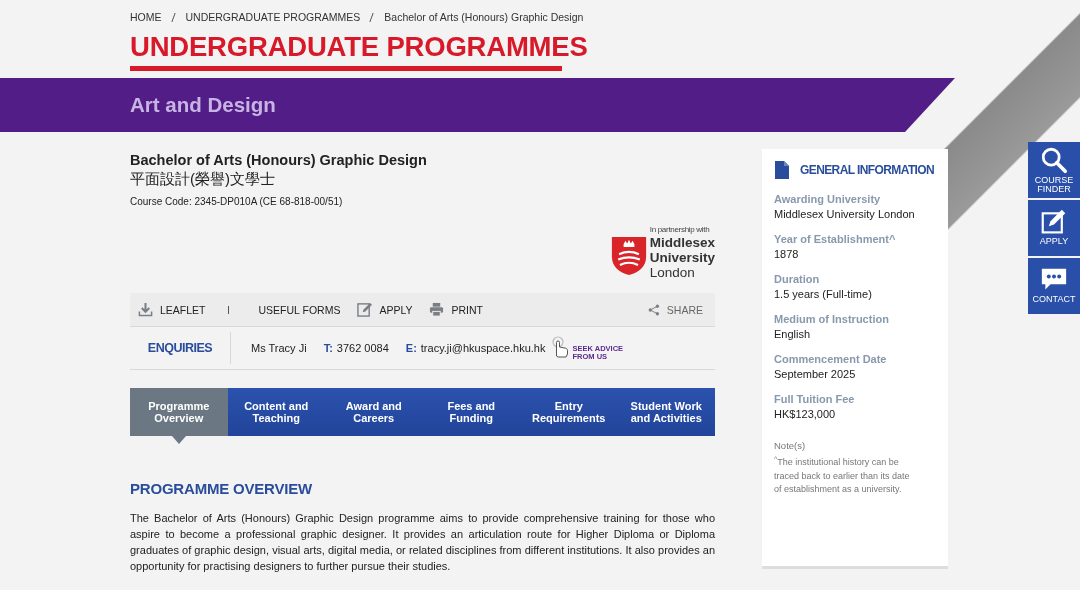  Describe the element at coordinates (1054, 286) in the screenshot. I see `side-button: CONTACT` at that location.